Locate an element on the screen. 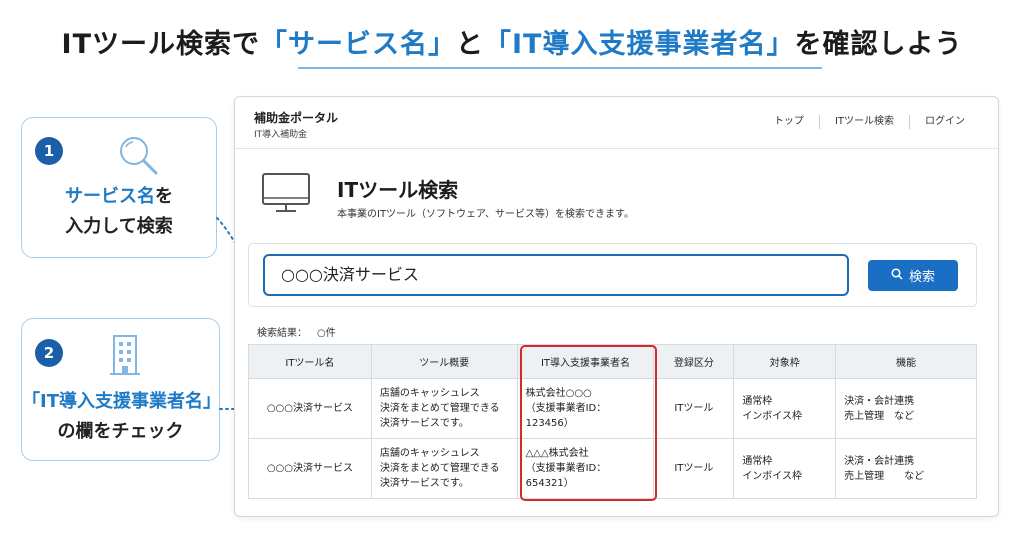 The image size is (1024, 538). monitor-icon is located at coordinates (286, 195).